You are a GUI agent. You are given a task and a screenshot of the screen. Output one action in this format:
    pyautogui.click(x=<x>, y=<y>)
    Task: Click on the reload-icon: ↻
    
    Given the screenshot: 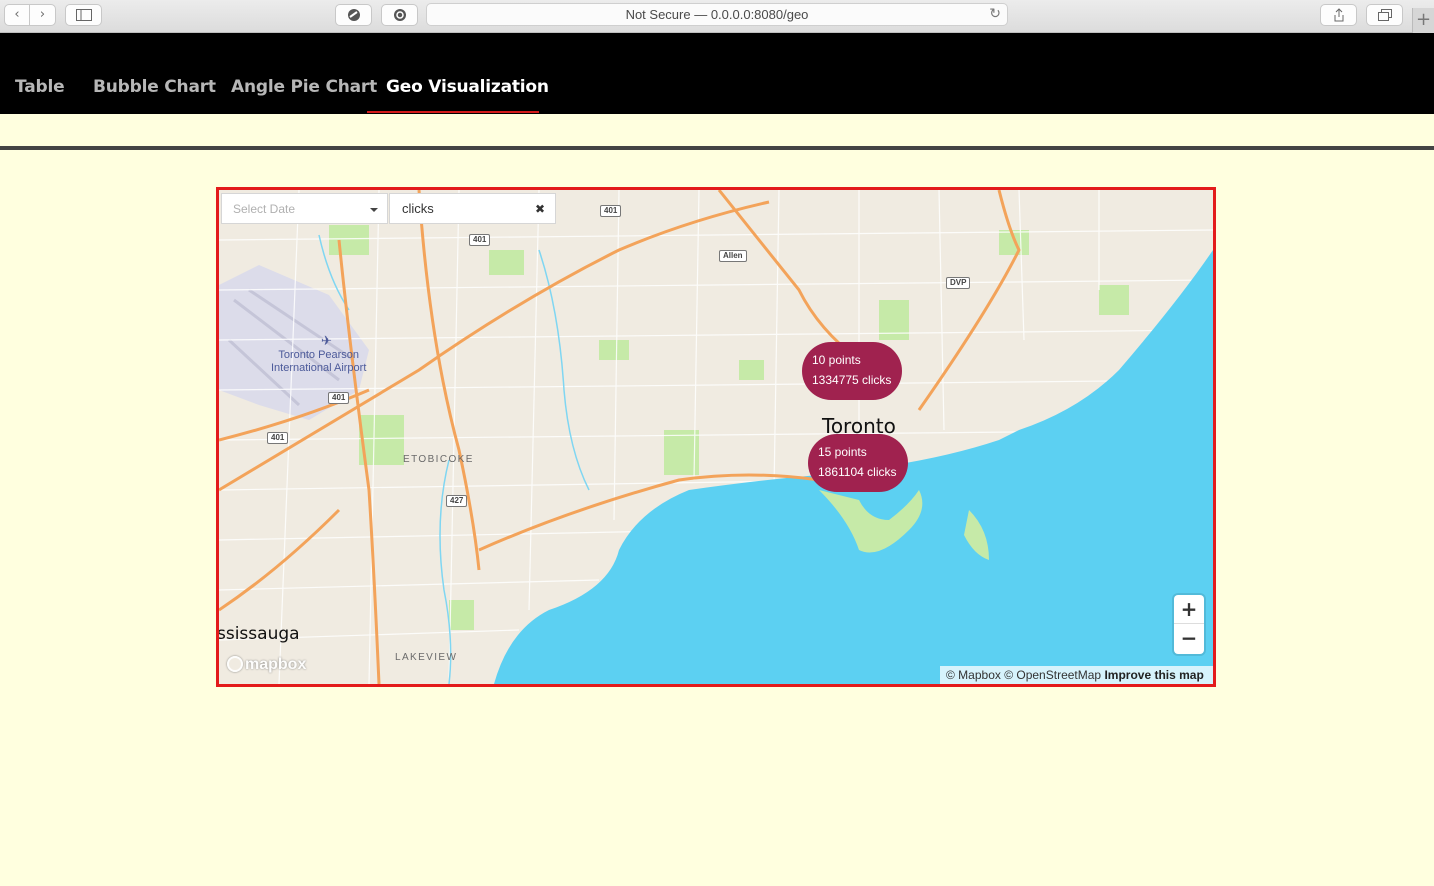 What is the action you would take?
    pyautogui.click(x=995, y=14)
    